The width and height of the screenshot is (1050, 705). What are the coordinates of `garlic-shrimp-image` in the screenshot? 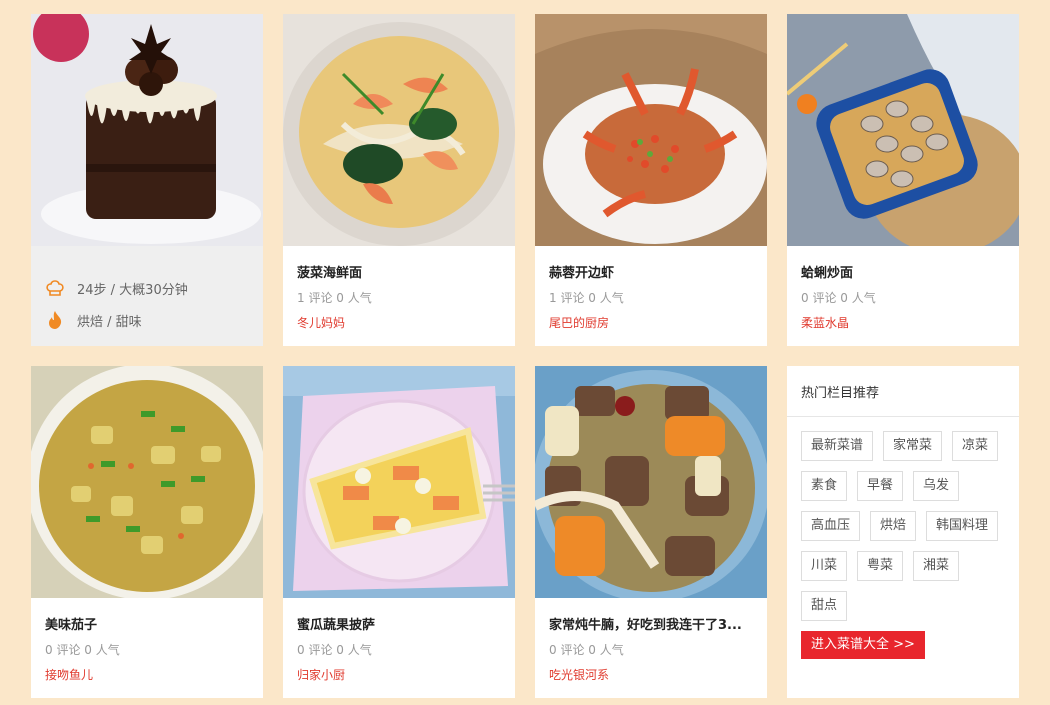 It's located at (651, 130).